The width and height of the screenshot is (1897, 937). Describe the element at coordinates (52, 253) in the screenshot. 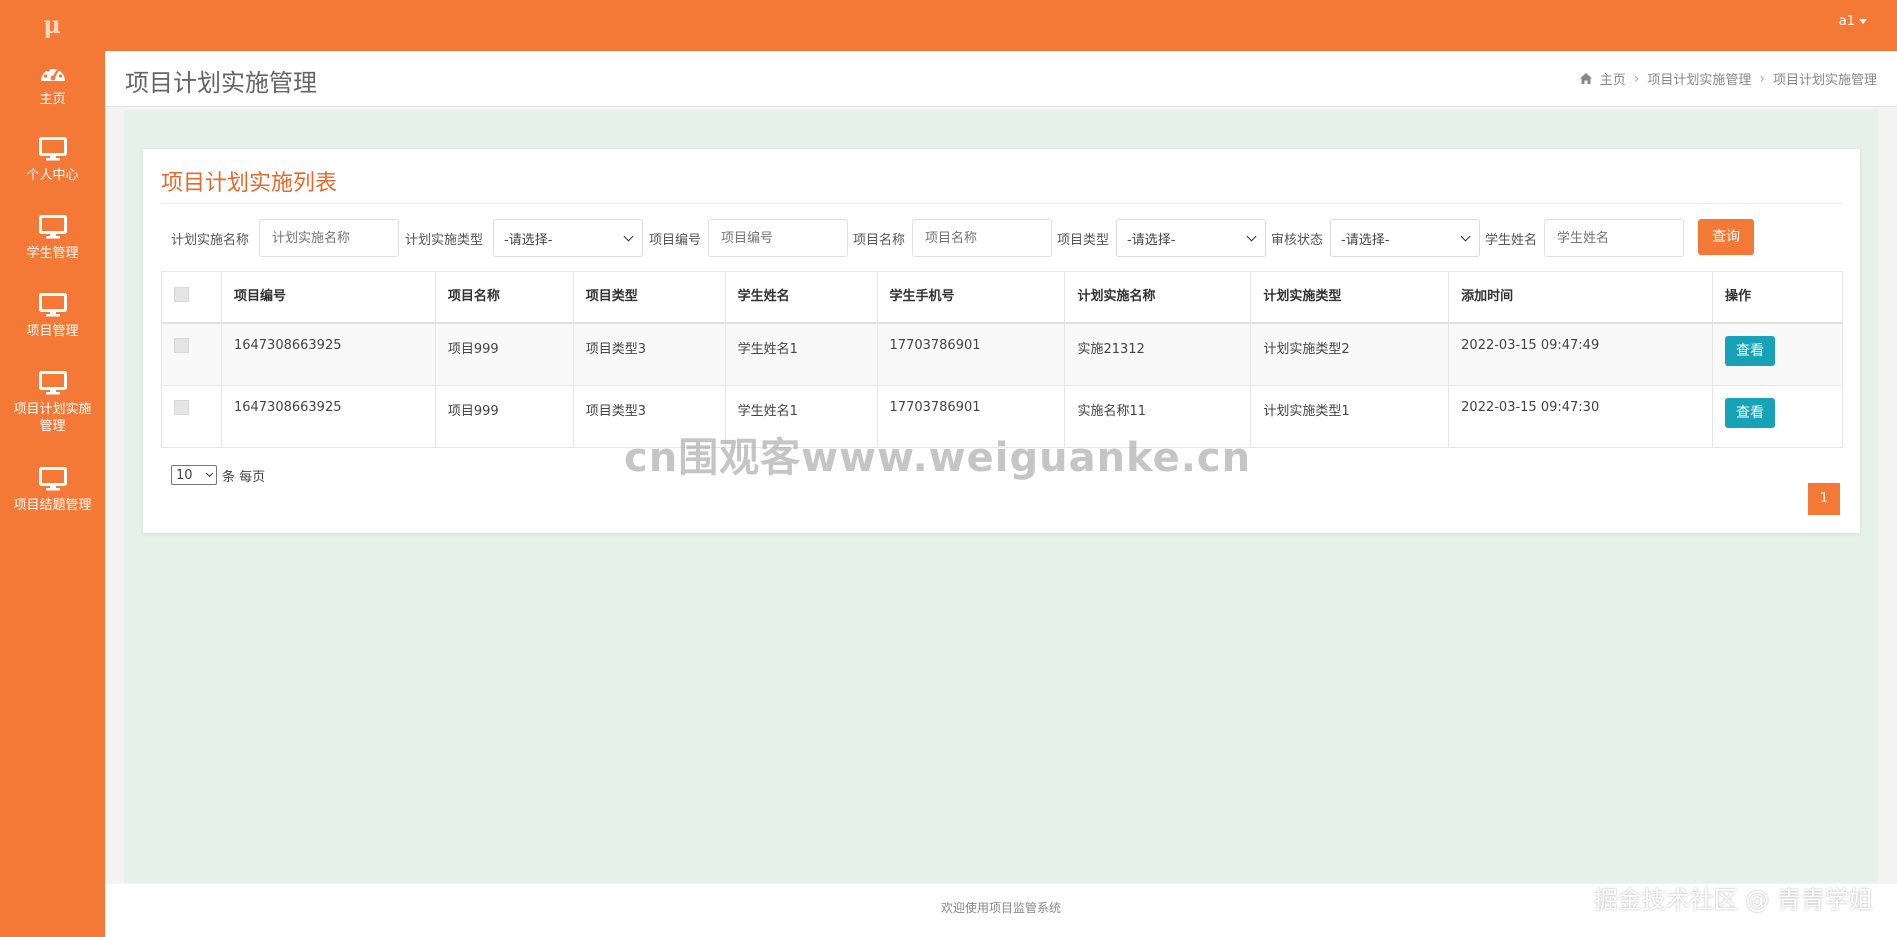

I see `sidebar-item-label: 学生管理` at that location.